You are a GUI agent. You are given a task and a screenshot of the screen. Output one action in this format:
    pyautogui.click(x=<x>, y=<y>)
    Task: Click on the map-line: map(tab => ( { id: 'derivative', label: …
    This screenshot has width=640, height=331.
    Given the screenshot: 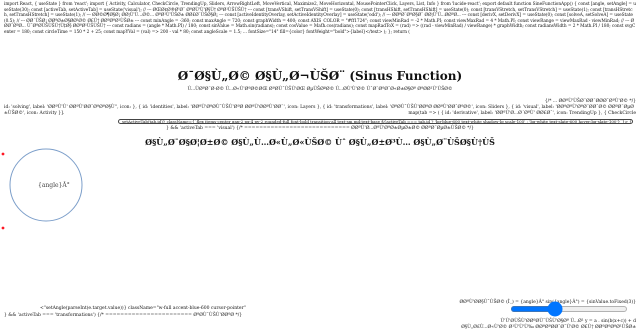 What is the action you would take?
    pyautogui.click(x=522, y=113)
    